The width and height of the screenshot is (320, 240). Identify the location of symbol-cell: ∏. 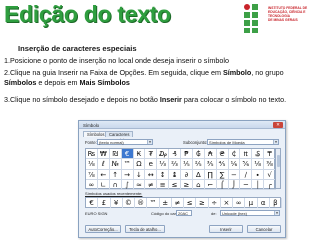
(210, 174).